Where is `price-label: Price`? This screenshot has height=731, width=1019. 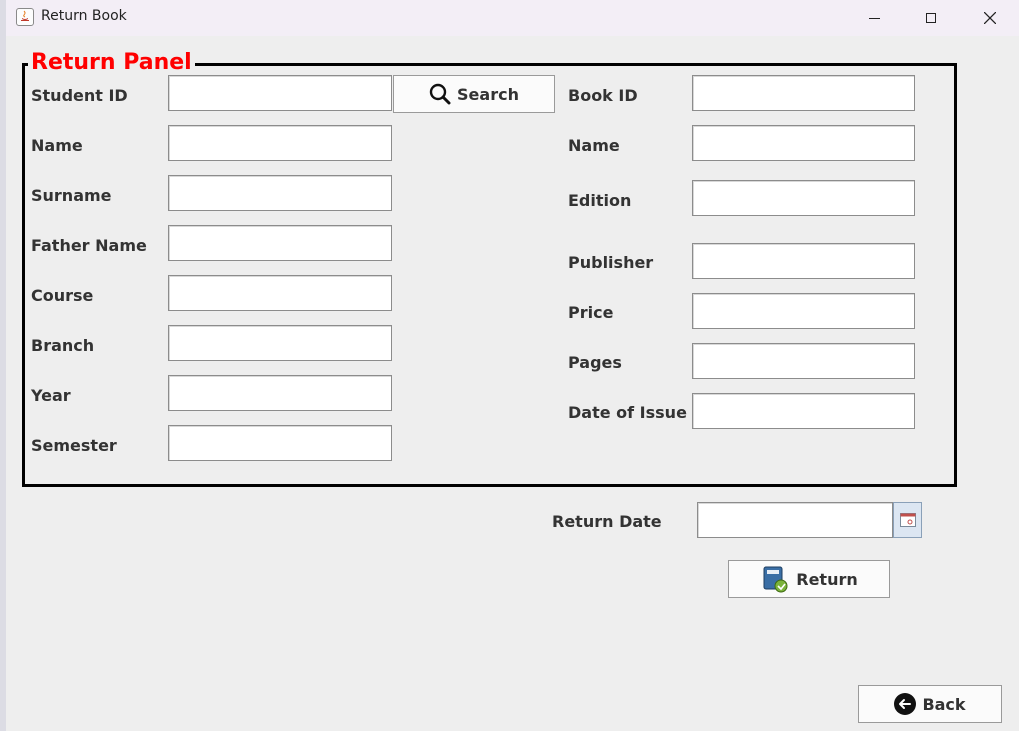
price-label: Price is located at coordinates (591, 312).